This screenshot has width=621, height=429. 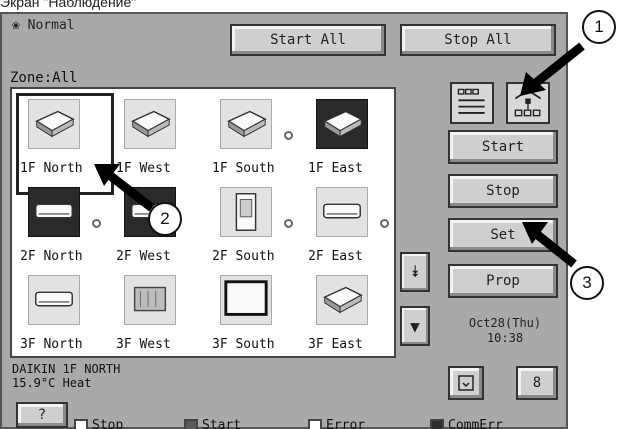 I want to click on double-chevron-icon: ⯯, so click(x=415, y=271).